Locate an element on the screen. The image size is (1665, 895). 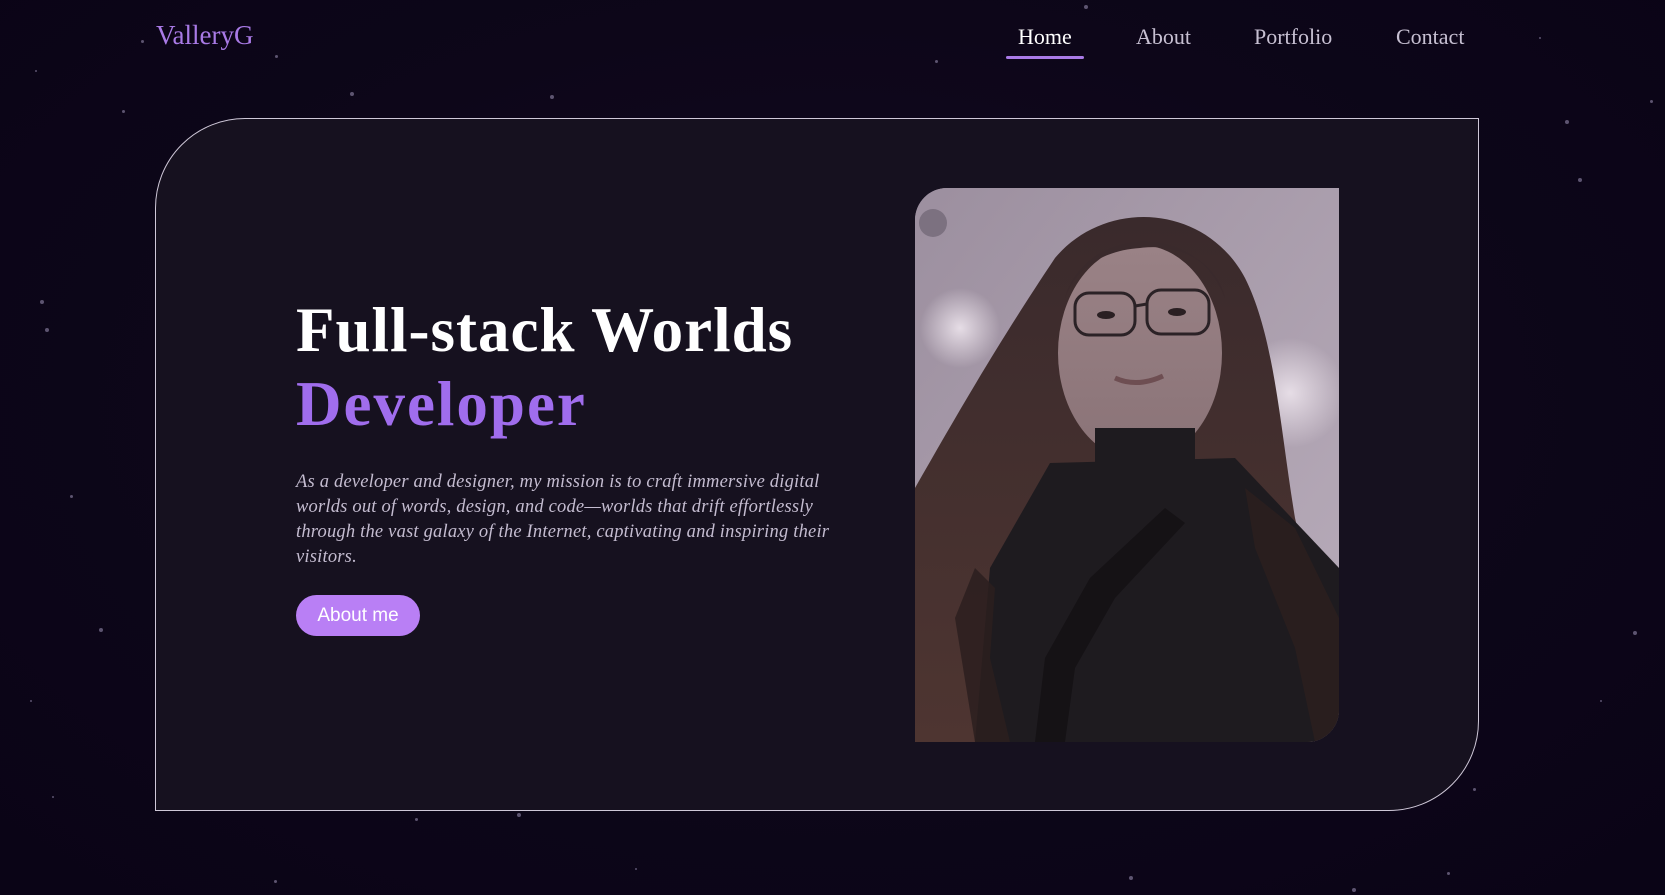
nav-link-portfolio: Portfolio is located at coordinates (1293, 37).